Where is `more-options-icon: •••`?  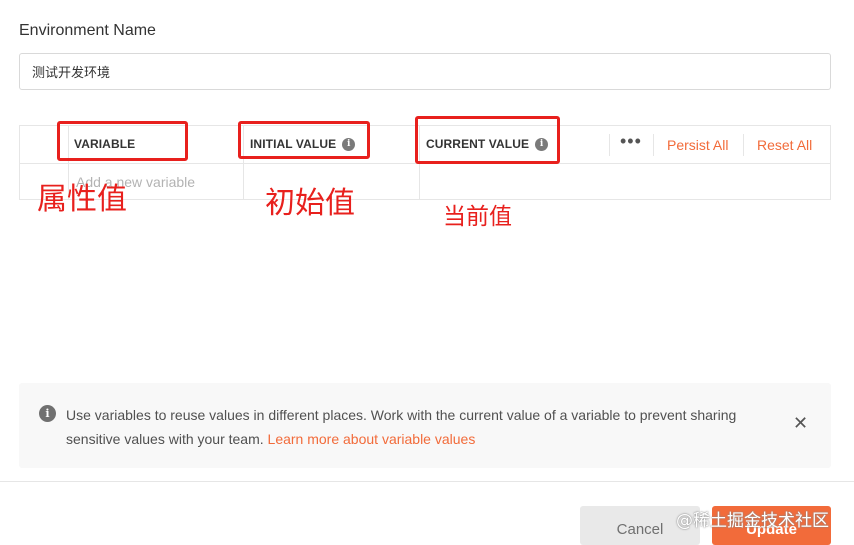 more-options-icon: ••• is located at coordinates (631, 141).